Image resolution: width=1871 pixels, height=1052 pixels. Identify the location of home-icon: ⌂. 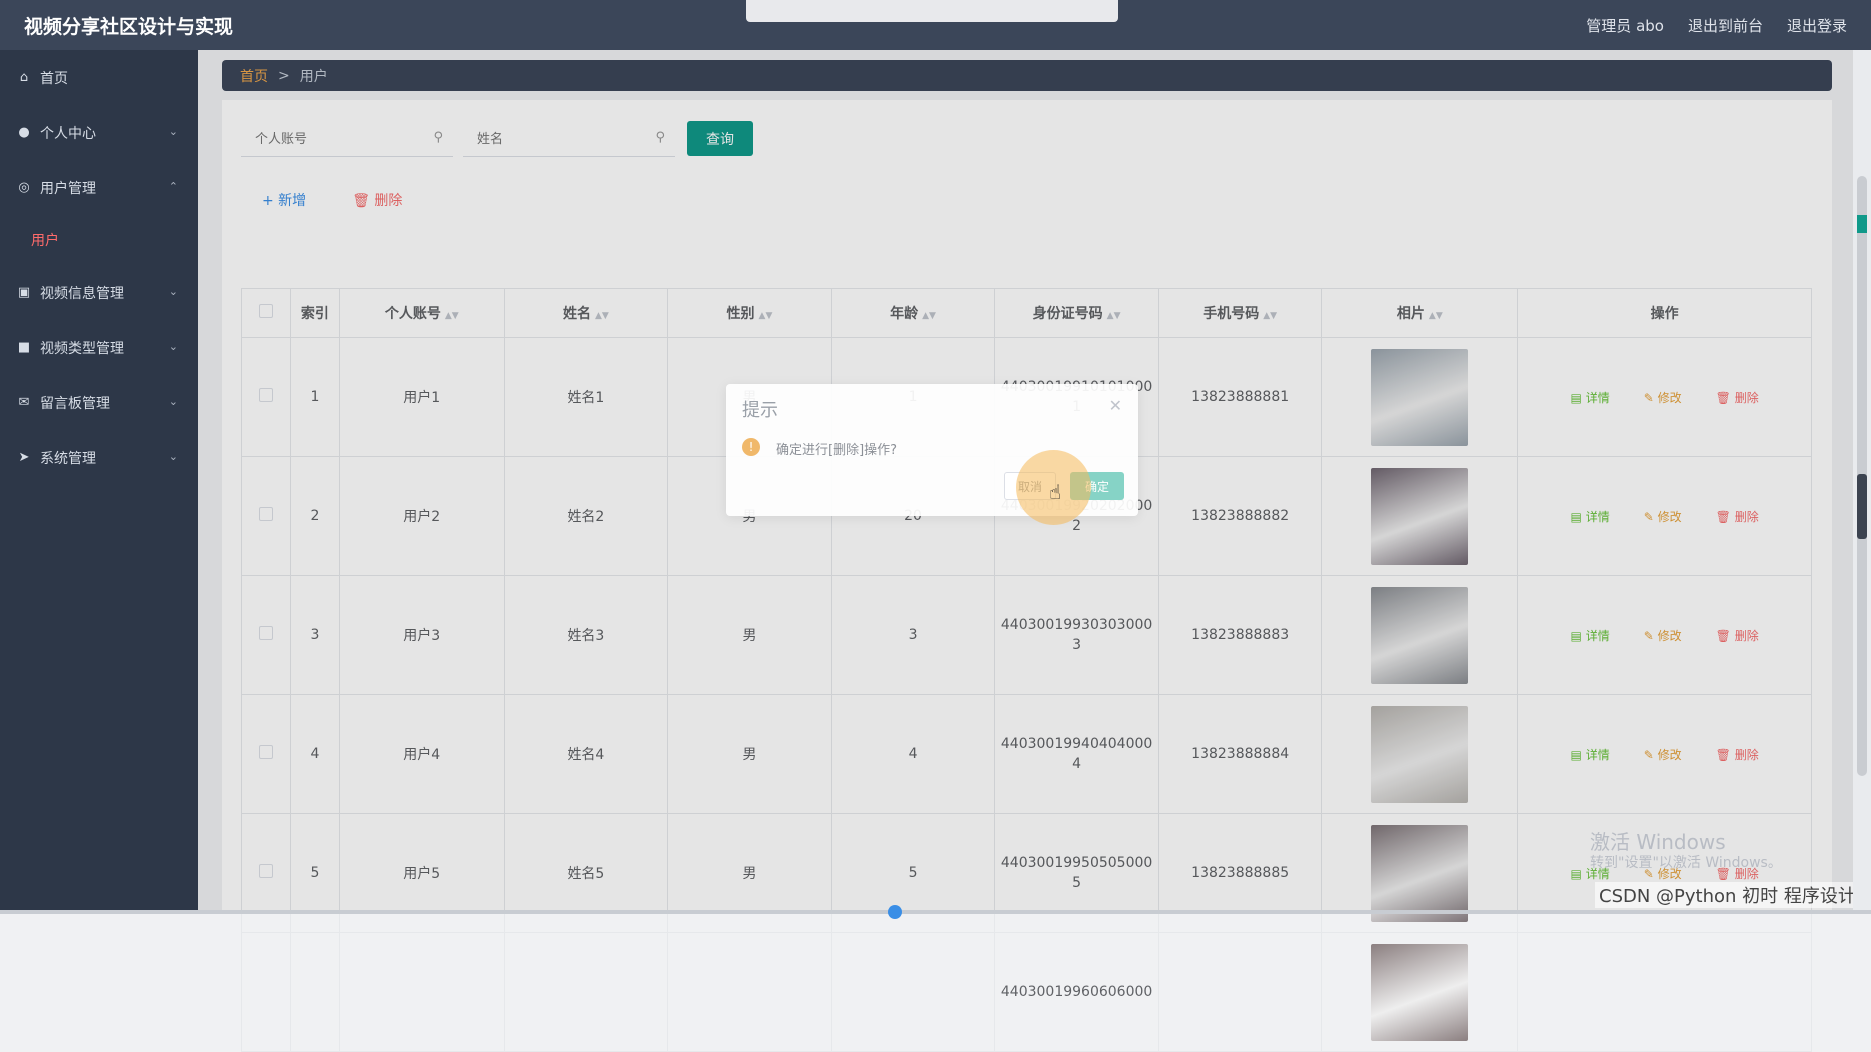
(24, 77).